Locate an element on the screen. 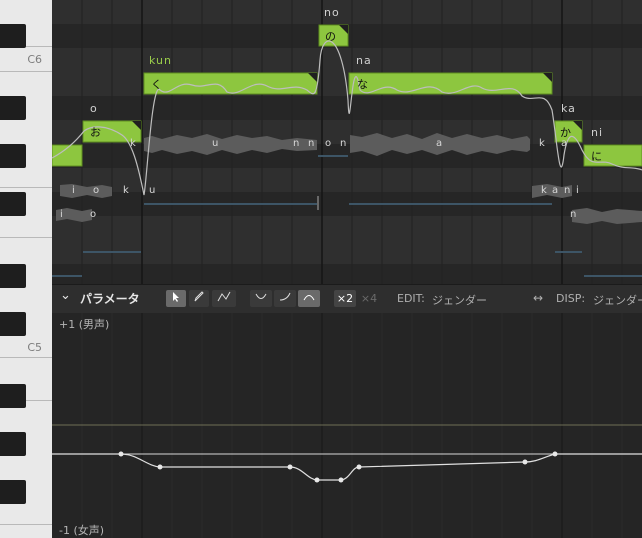  line-tool-icon is located at coordinates (224, 296).